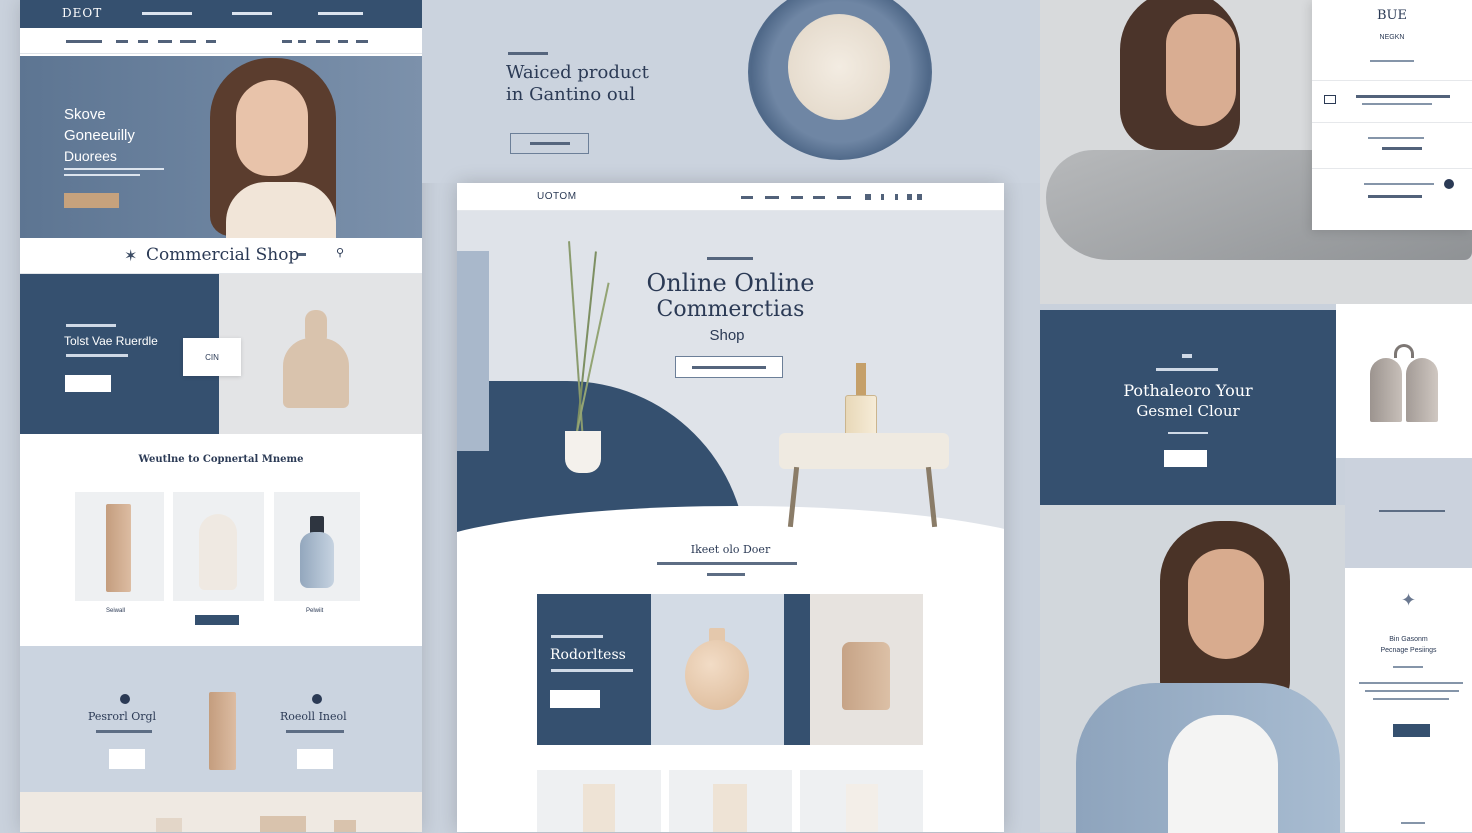 This screenshot has height=833, width=1472. I want to click on cart-icon, so click(909, 197).